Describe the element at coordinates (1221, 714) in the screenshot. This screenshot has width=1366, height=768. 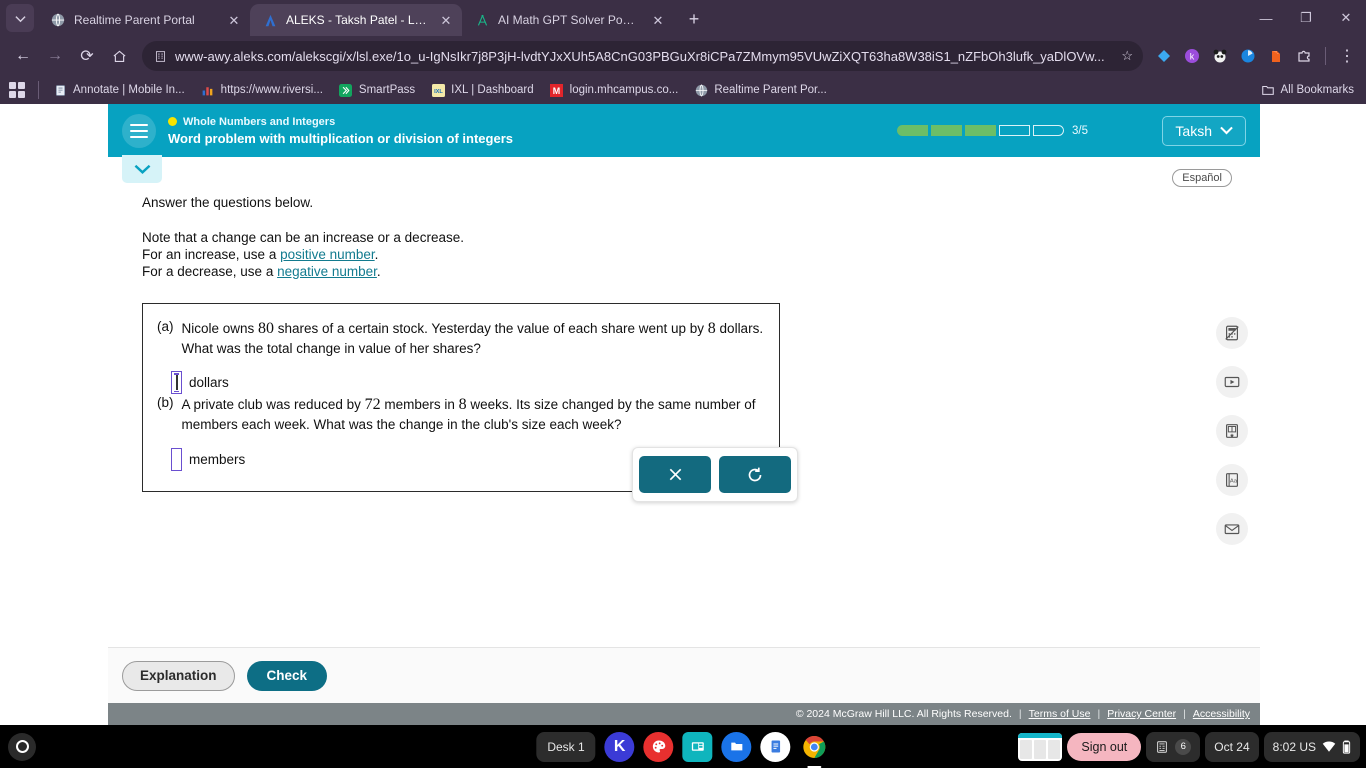
I see `accessibility-link: Accessibility` at that location.